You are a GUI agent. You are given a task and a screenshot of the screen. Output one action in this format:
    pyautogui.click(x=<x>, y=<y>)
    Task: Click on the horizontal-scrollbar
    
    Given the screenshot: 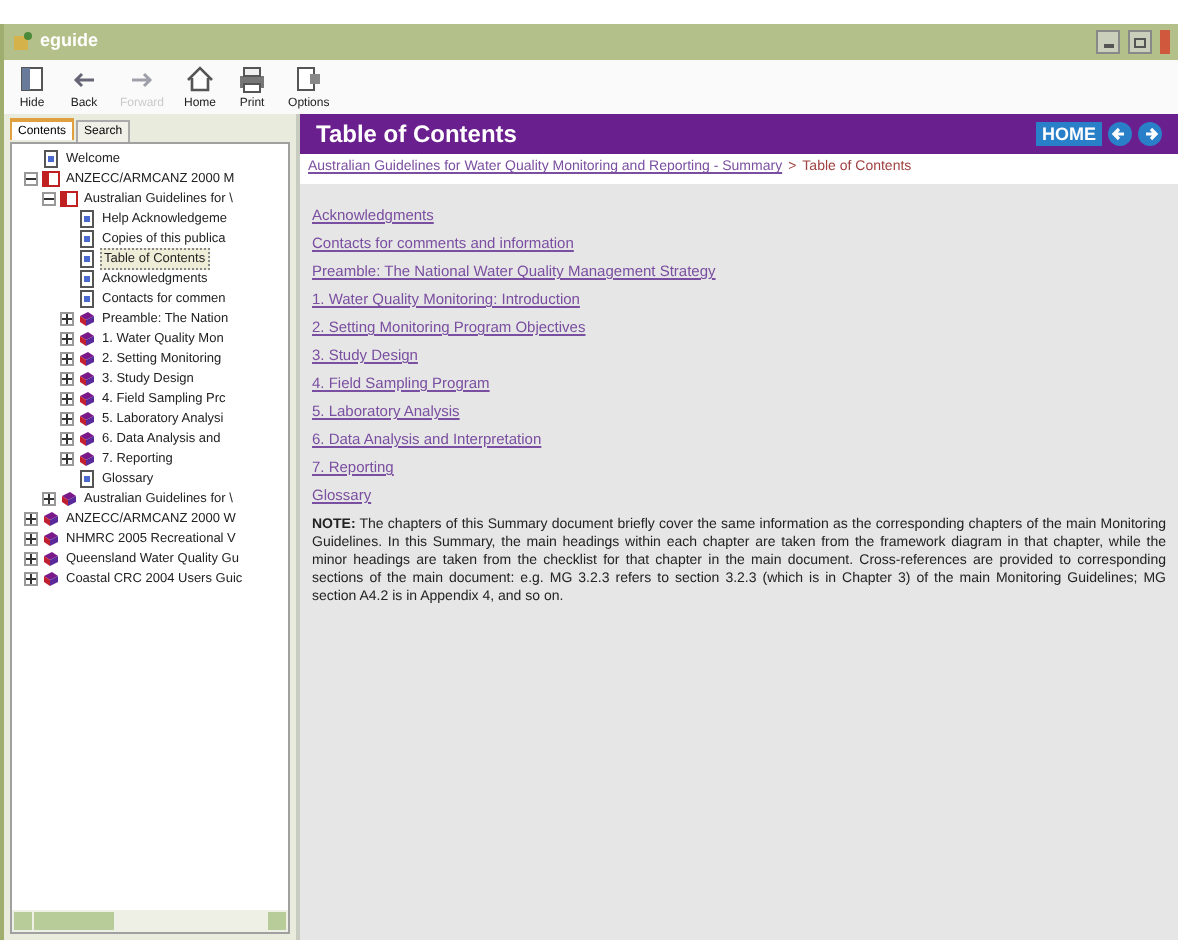 What is the action you would take?
    pyautogui.click(x=150, y=921)
    